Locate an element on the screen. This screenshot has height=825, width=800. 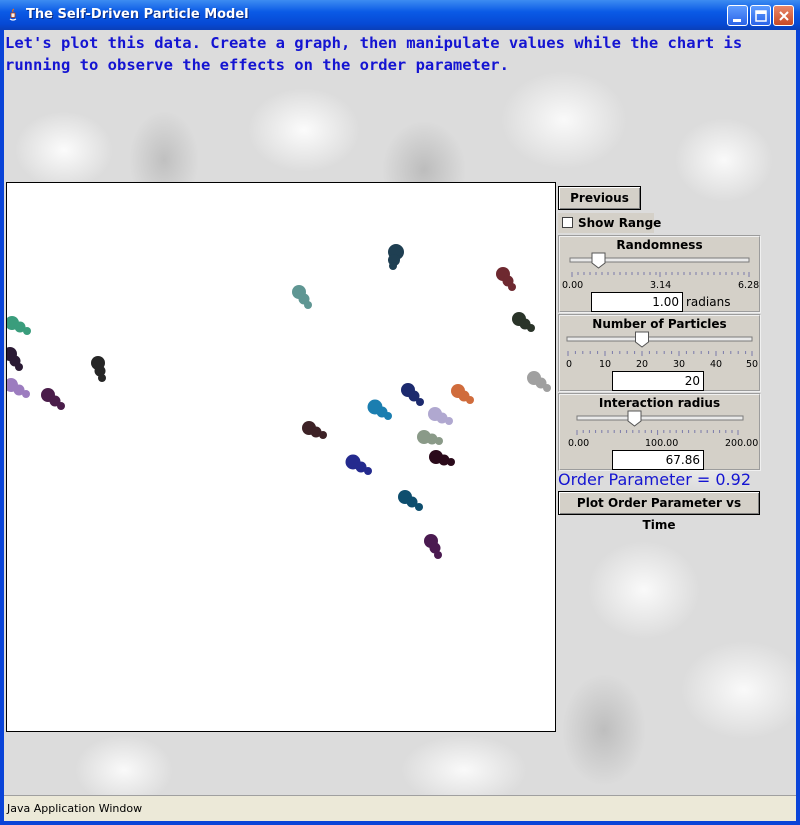
tick-label: 20 is located at coordinates (642, 364).